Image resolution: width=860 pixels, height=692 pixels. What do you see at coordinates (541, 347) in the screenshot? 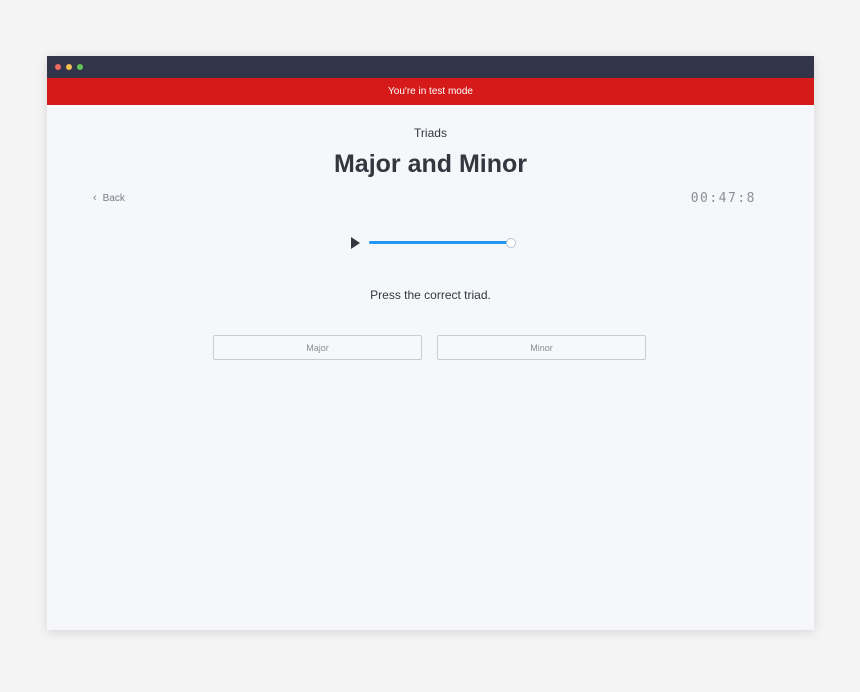
I see `minor-answer-button: Minor` at bounding box center [541, 347].